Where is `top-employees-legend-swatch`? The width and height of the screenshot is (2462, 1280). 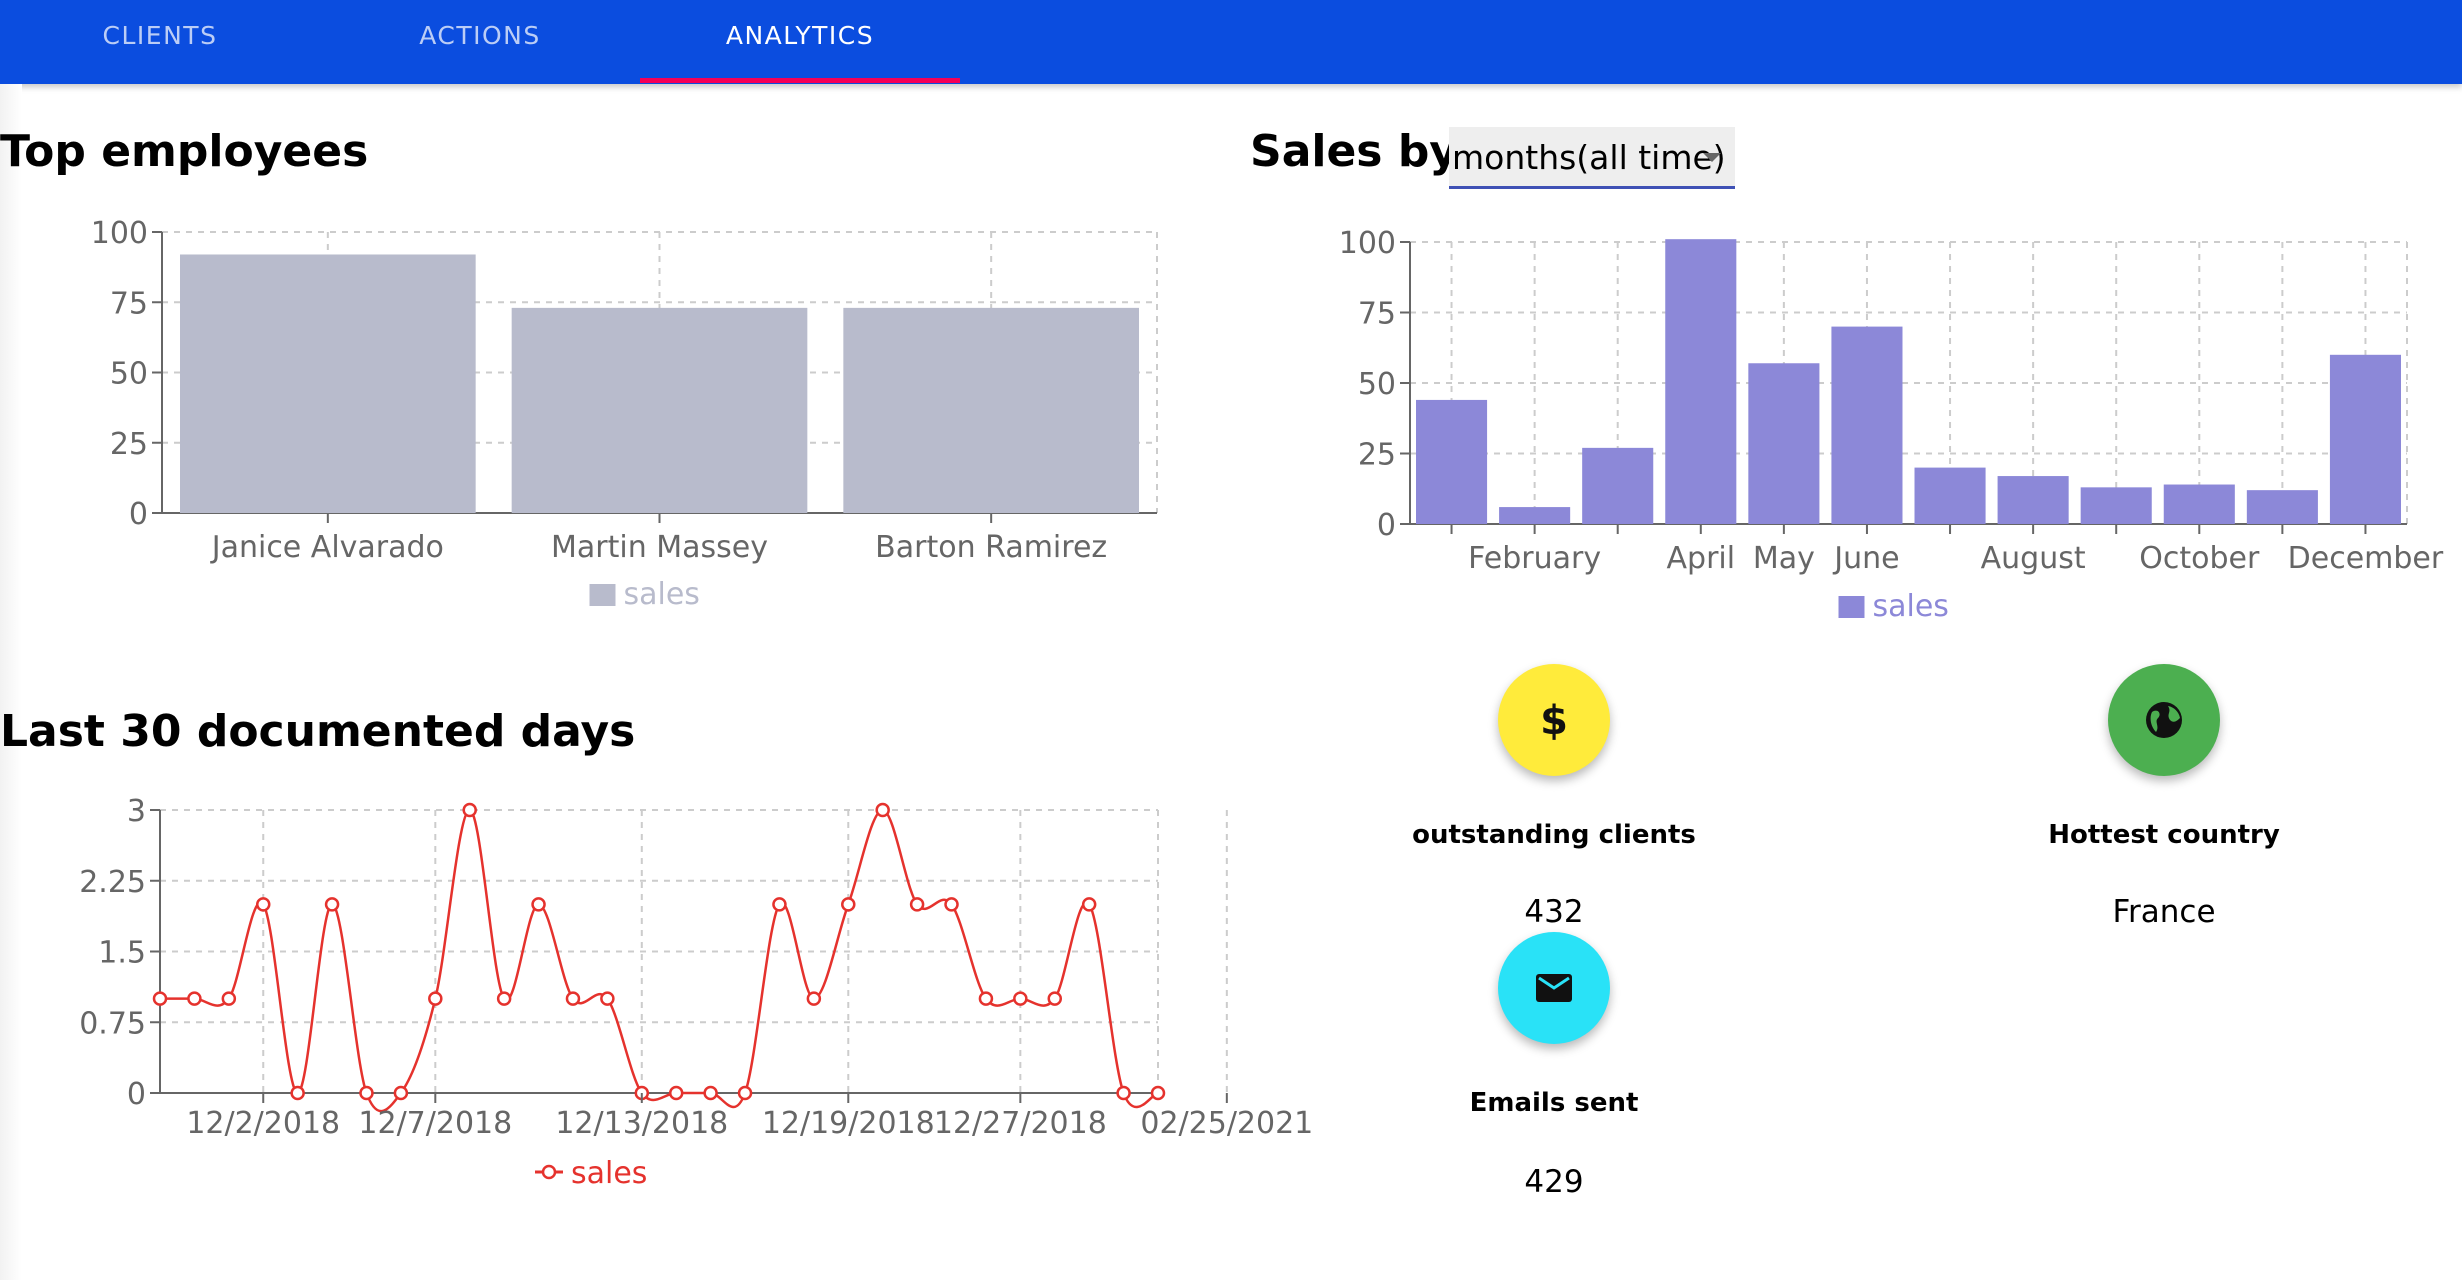
top-employees-legend-swatch is located at coordinates (602, 595).